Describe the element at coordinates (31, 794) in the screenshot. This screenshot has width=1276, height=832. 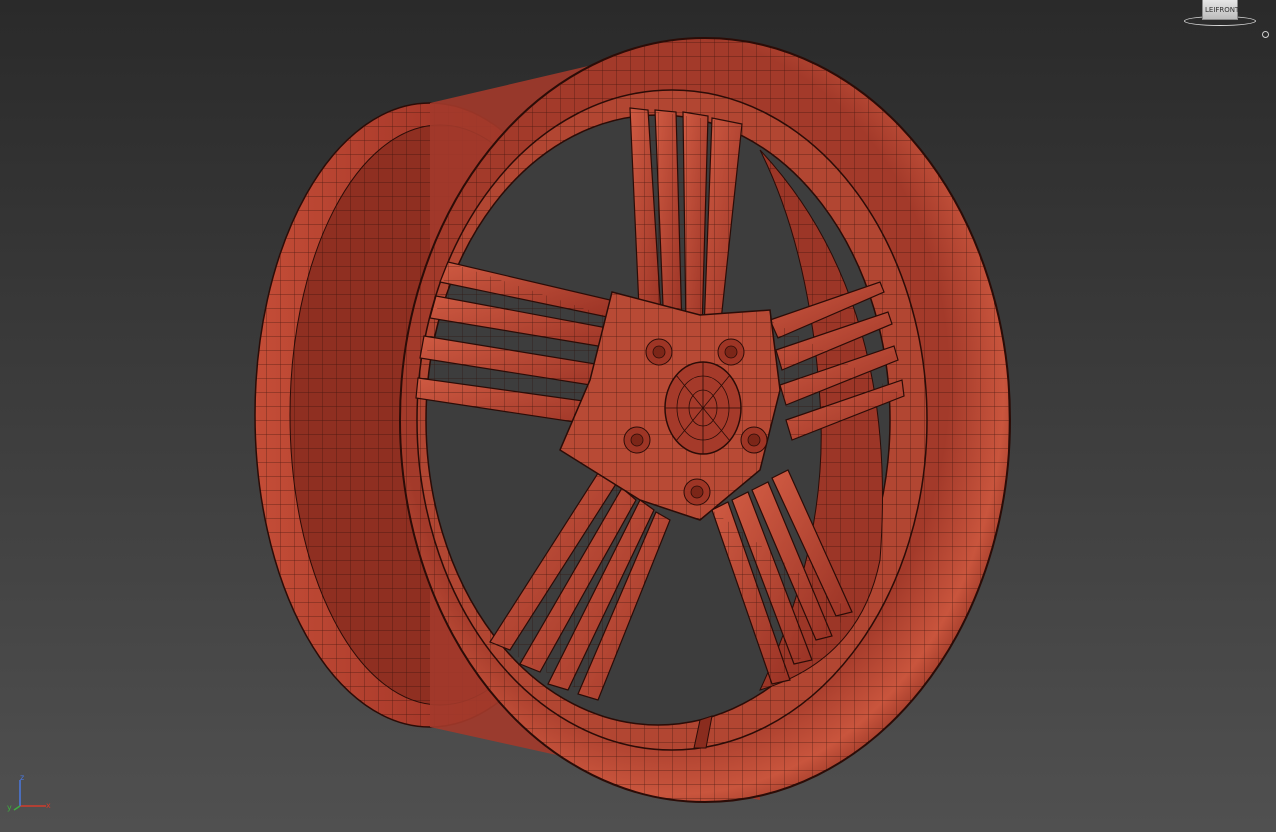
I see `axis-tripod-icon: z x y` at that location.